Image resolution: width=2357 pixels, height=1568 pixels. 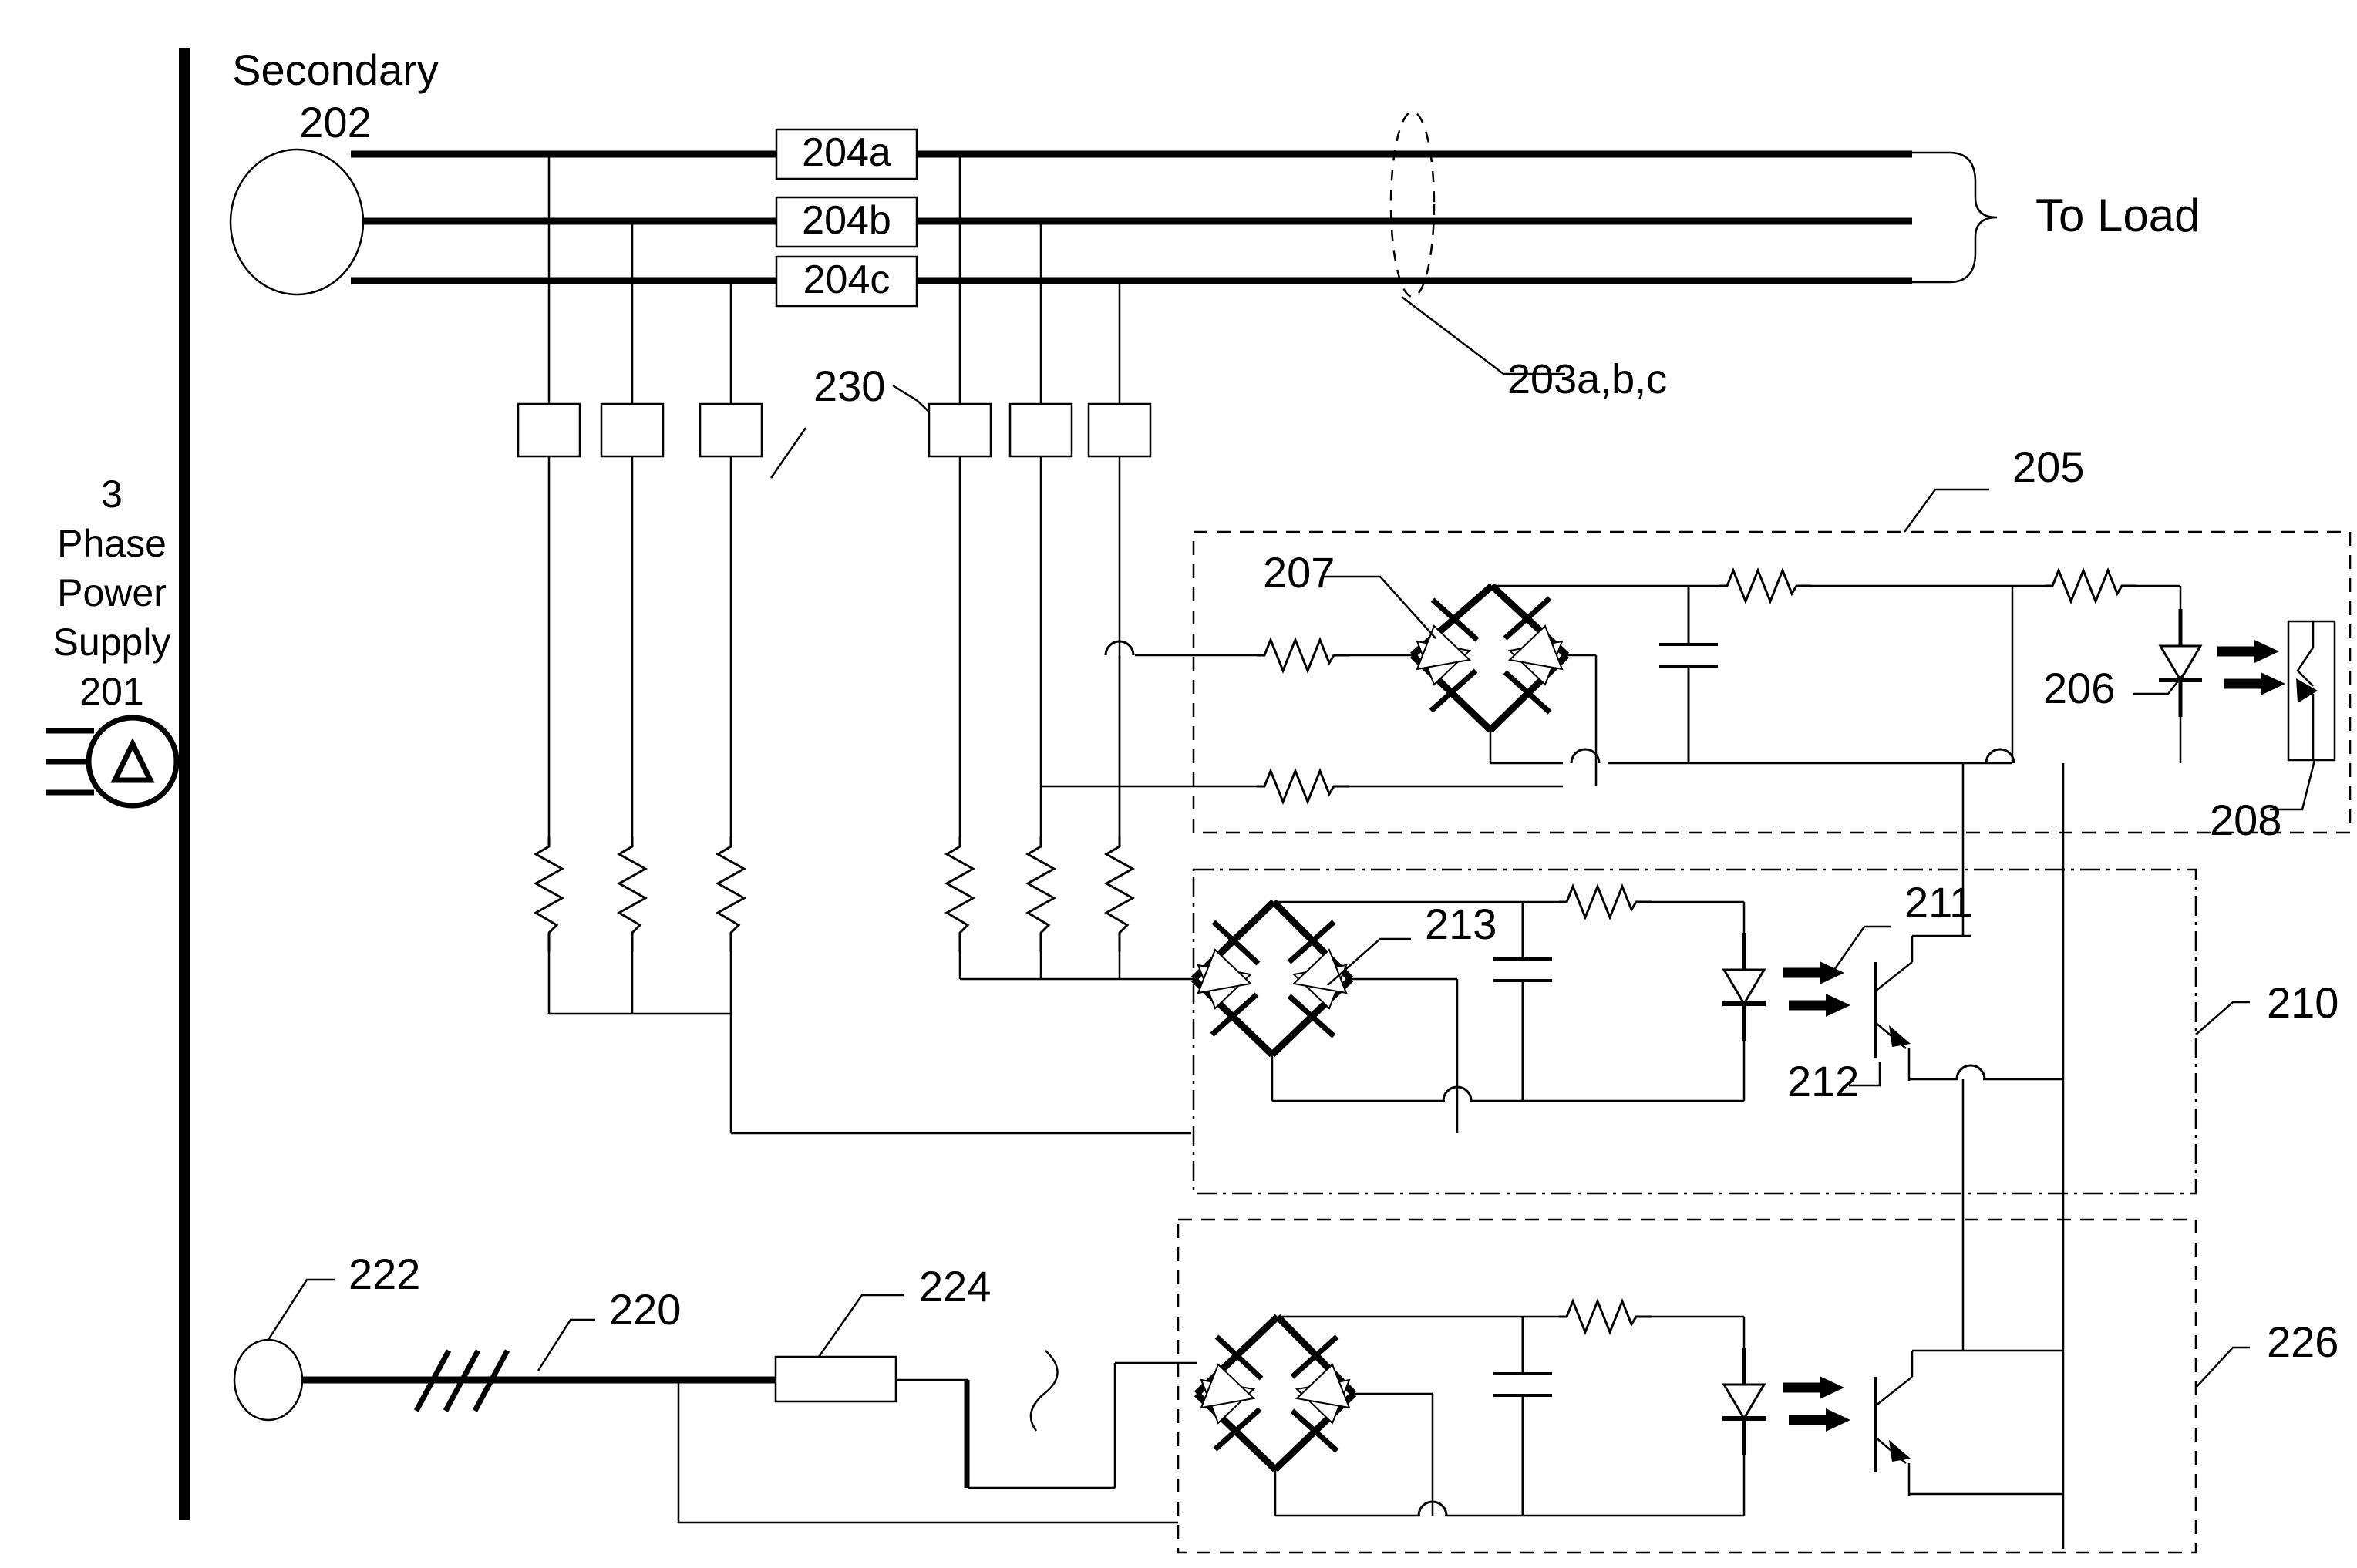 I want to click on resistor-icon-205-led, so click(x=2091, y=586).